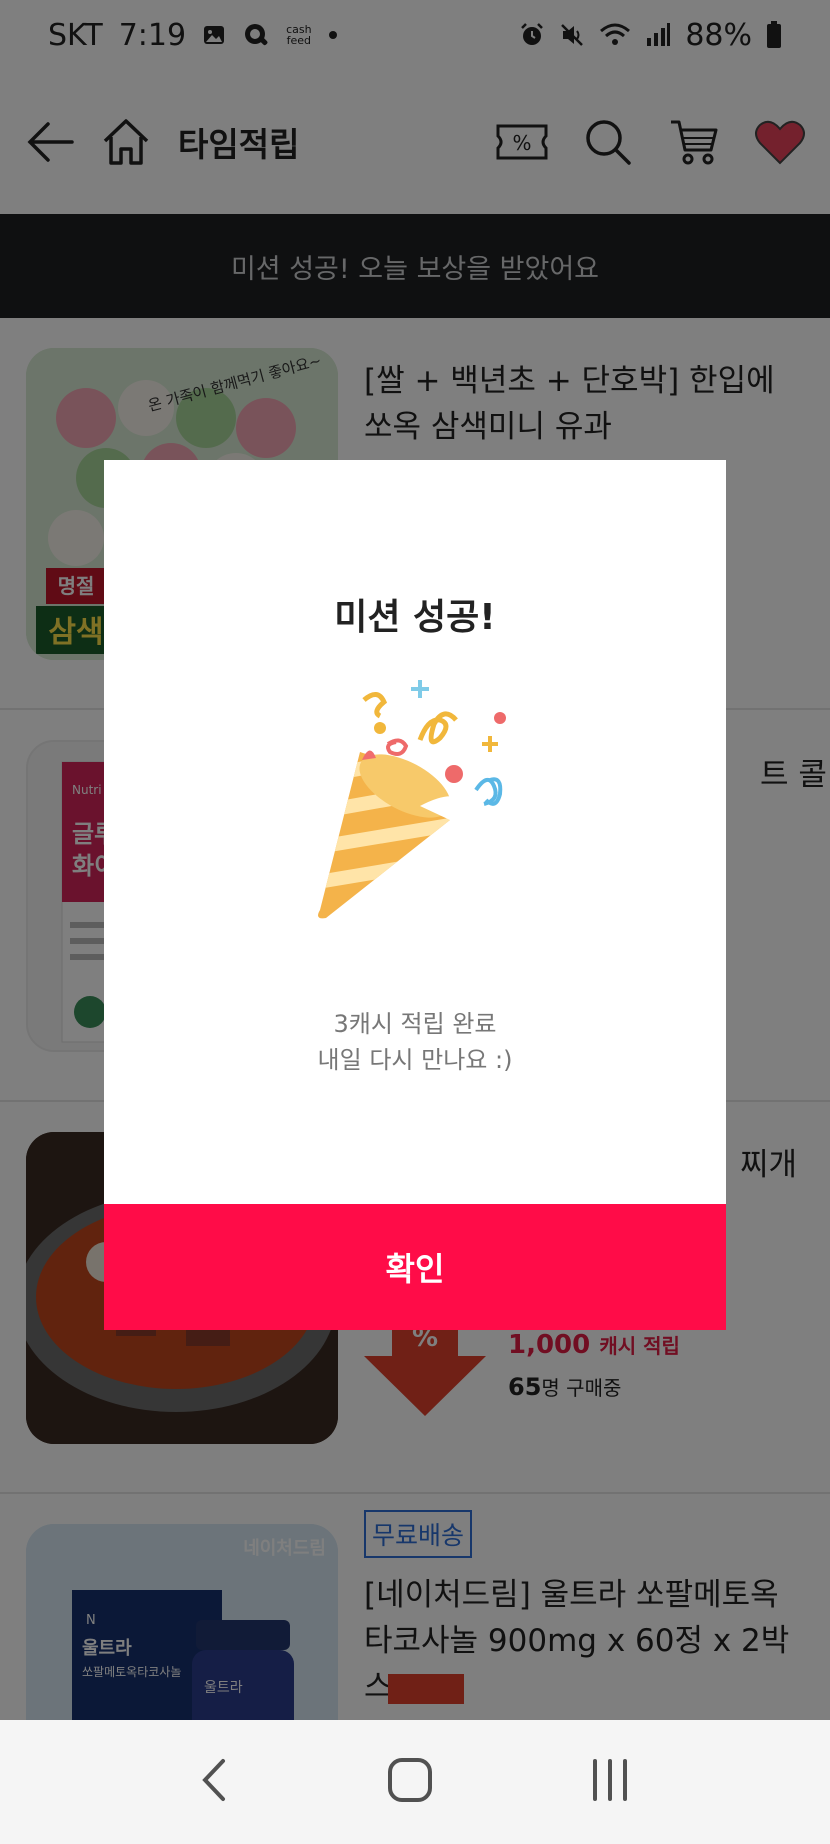 The height and width of the screenshot is (1844, 830). What do you see at coordinates (415, 1024) in the screenshot?
I see `dialog-message-line1: 3캐시 적립 완료` at bounding box center [415, 1024].